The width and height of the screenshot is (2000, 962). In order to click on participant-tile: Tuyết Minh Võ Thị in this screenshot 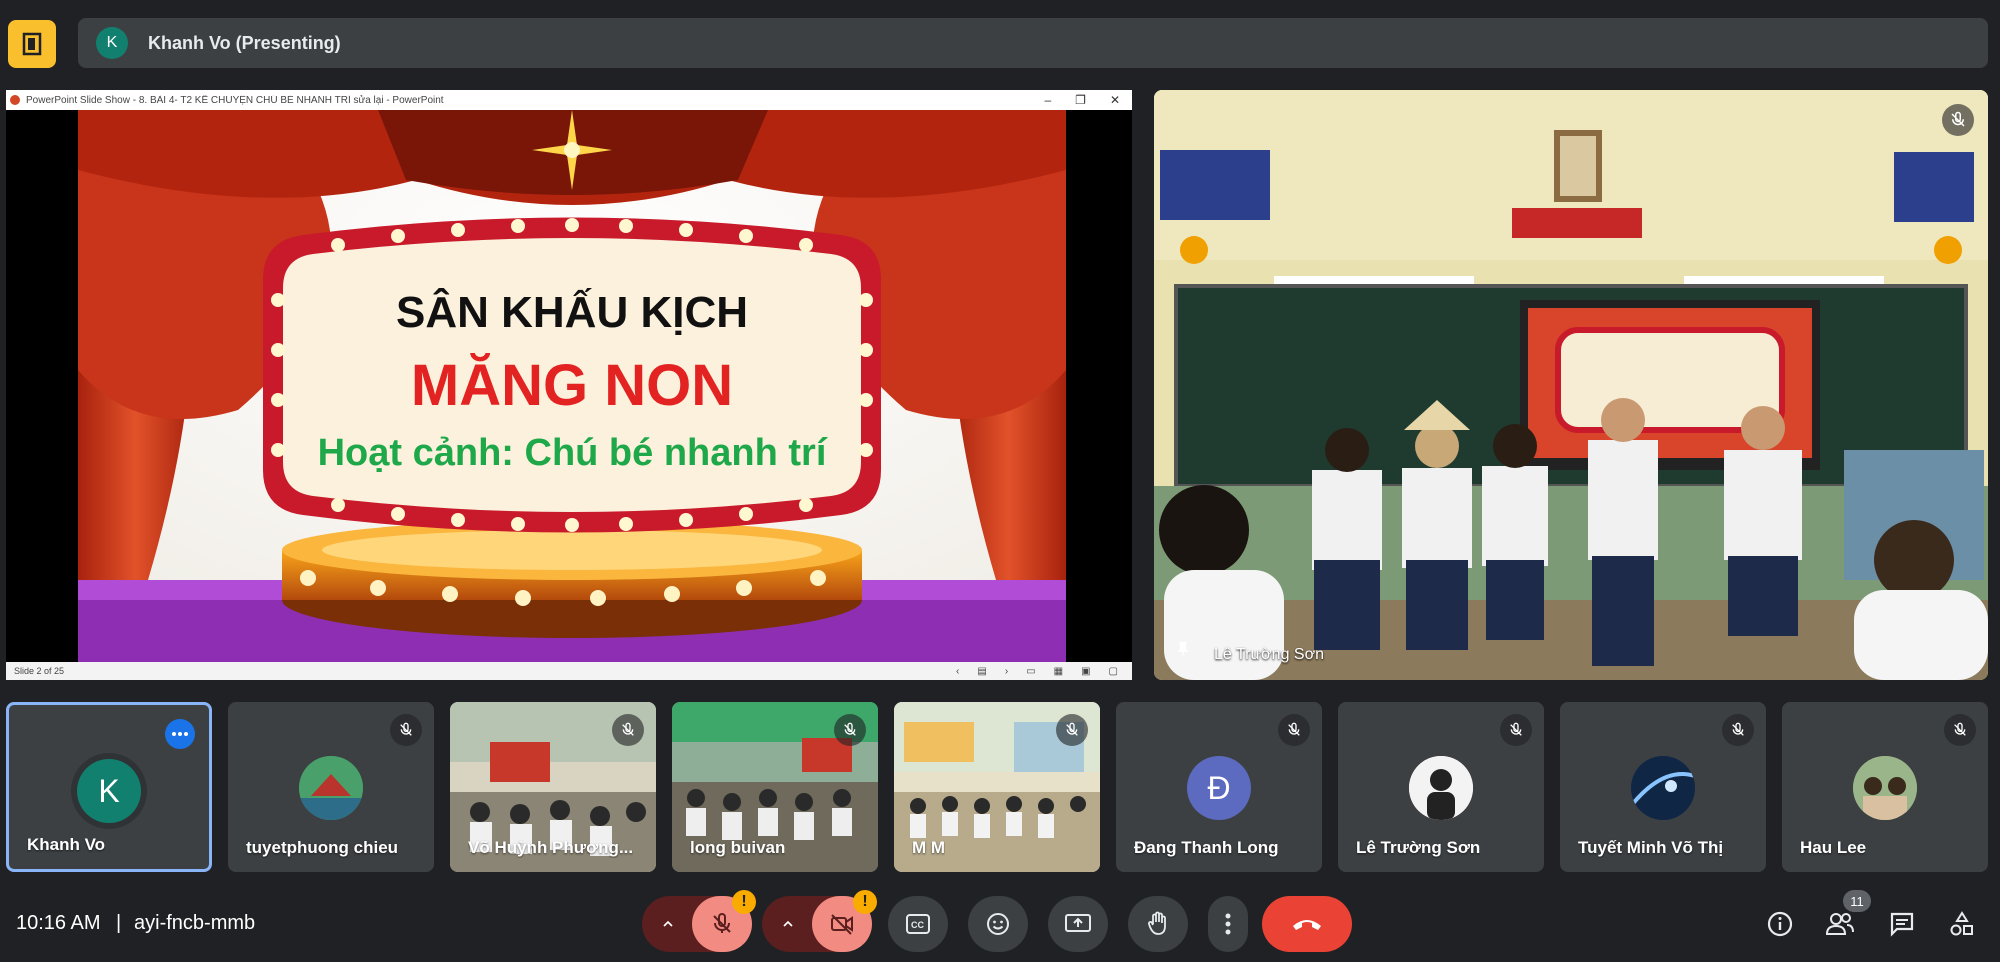, I will do `click(1663, 787)`.